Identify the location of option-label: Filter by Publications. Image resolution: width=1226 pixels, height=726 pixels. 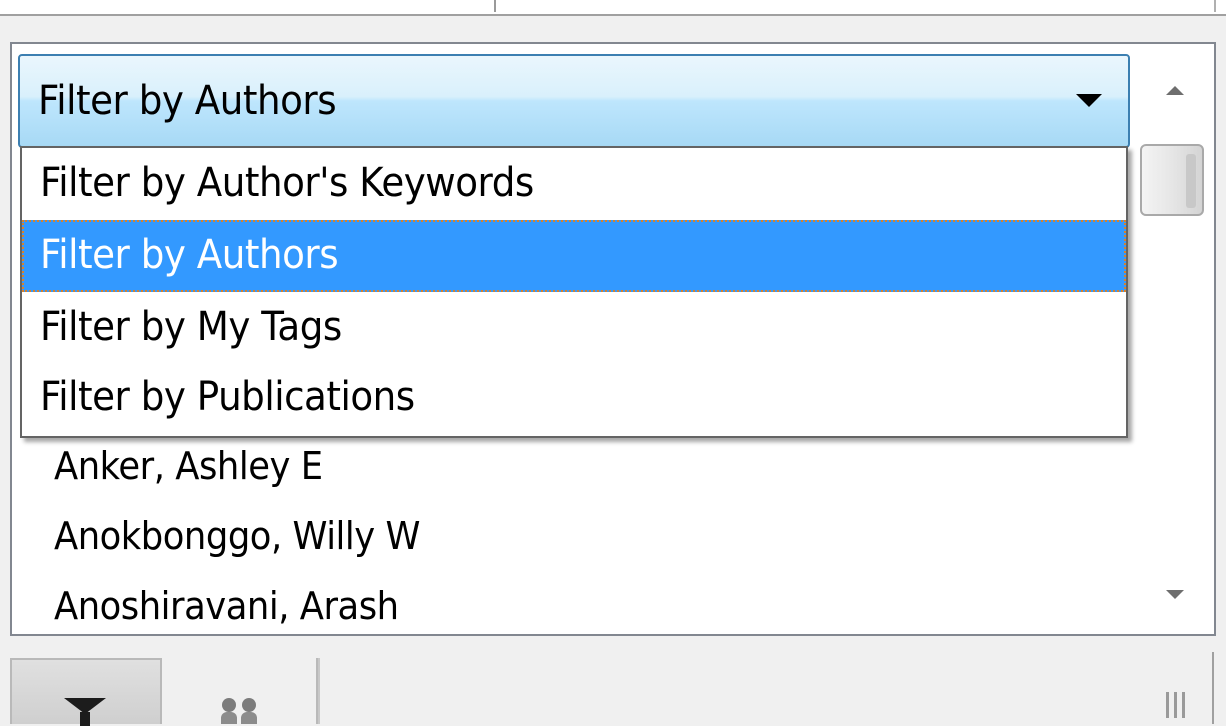
(227, 397).